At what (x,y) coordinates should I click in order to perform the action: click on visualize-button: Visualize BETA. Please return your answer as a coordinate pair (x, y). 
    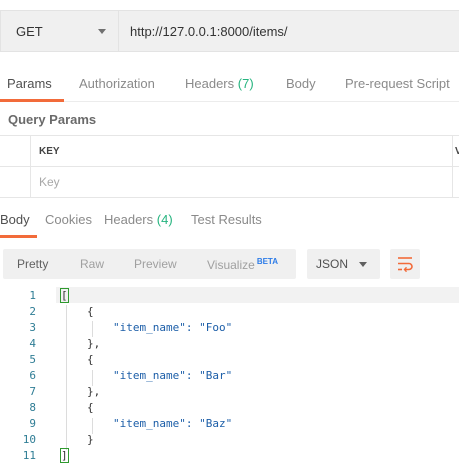
    Looking at the image, I should click on (242, 264).